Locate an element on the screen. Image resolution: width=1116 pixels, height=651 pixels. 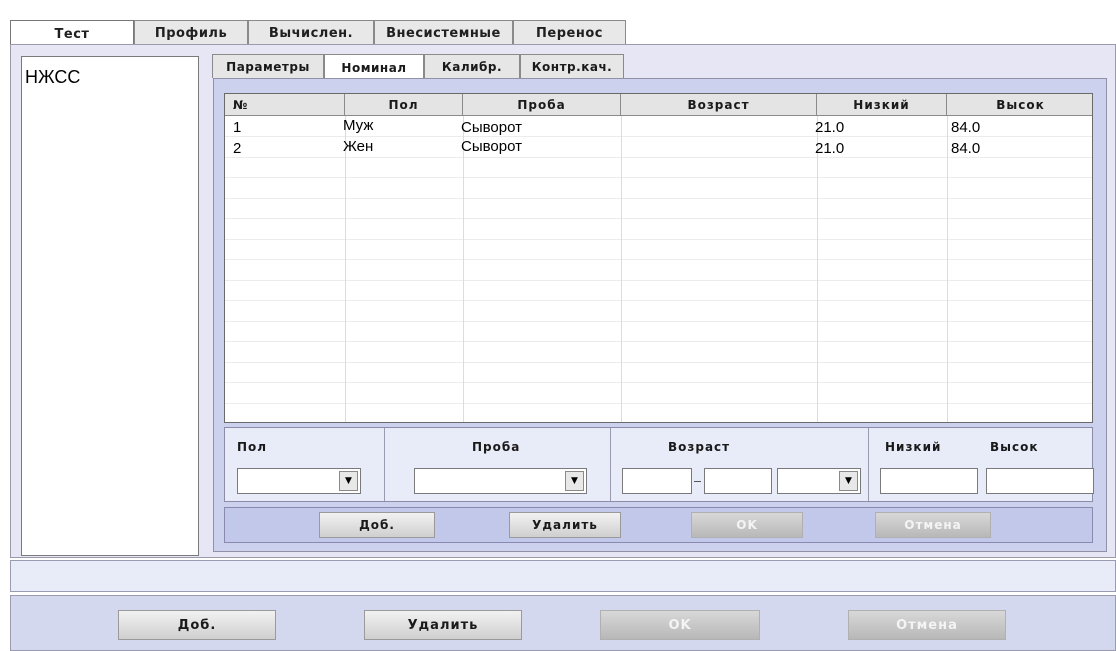
cell-sex: Муж is located at coordinates (358, 125).